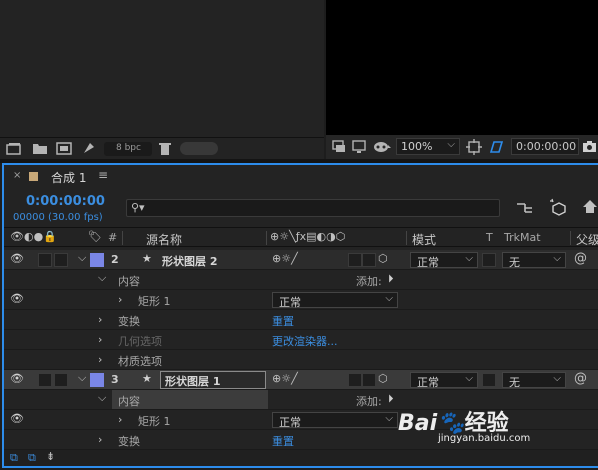 The width and height of the screenshot is (598, 470). What do you see at coordinates (483, 425) in the screenshot?
I see `watermark-logo: Bai🐾经验 jingyan.baidu.com` at bounding box center [483, 425].